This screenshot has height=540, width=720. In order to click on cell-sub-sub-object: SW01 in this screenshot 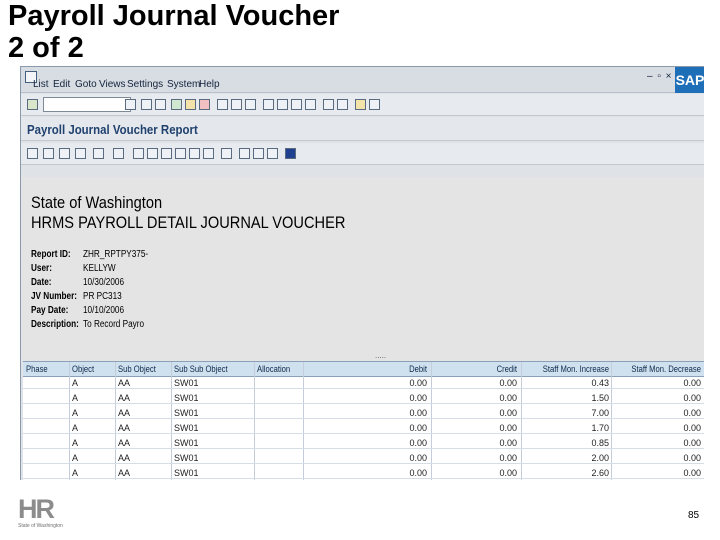, I will do `click(186, 383)`.